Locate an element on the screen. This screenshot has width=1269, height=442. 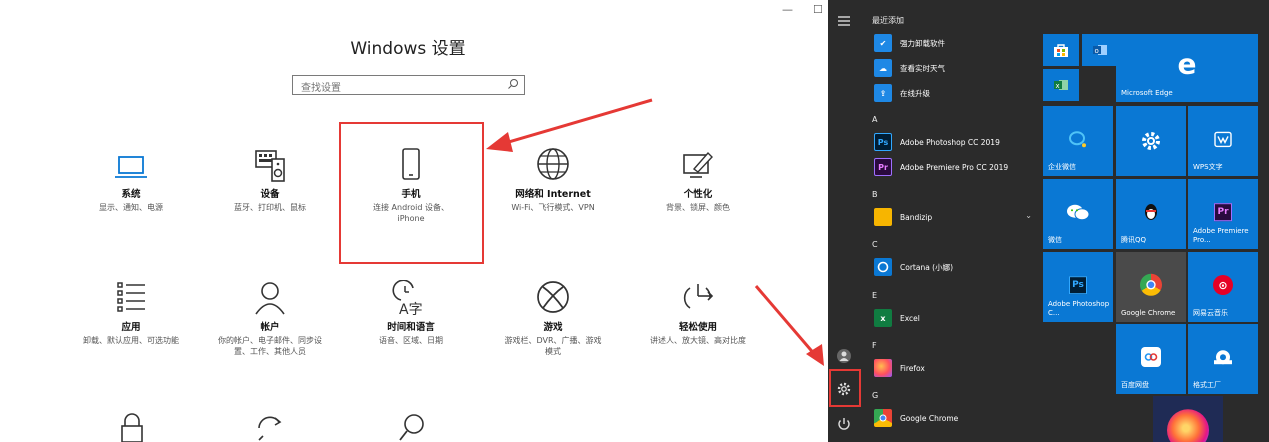
tile-title: 游戏 is located at coordinates (553, 327).